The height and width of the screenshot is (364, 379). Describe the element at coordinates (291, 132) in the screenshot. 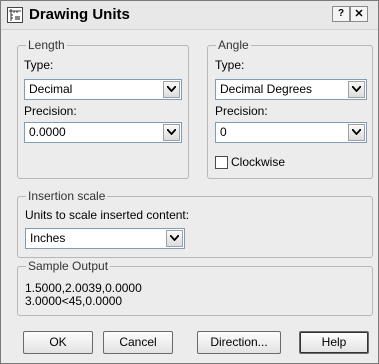

I see `angle-precision-select: 0` at that location.